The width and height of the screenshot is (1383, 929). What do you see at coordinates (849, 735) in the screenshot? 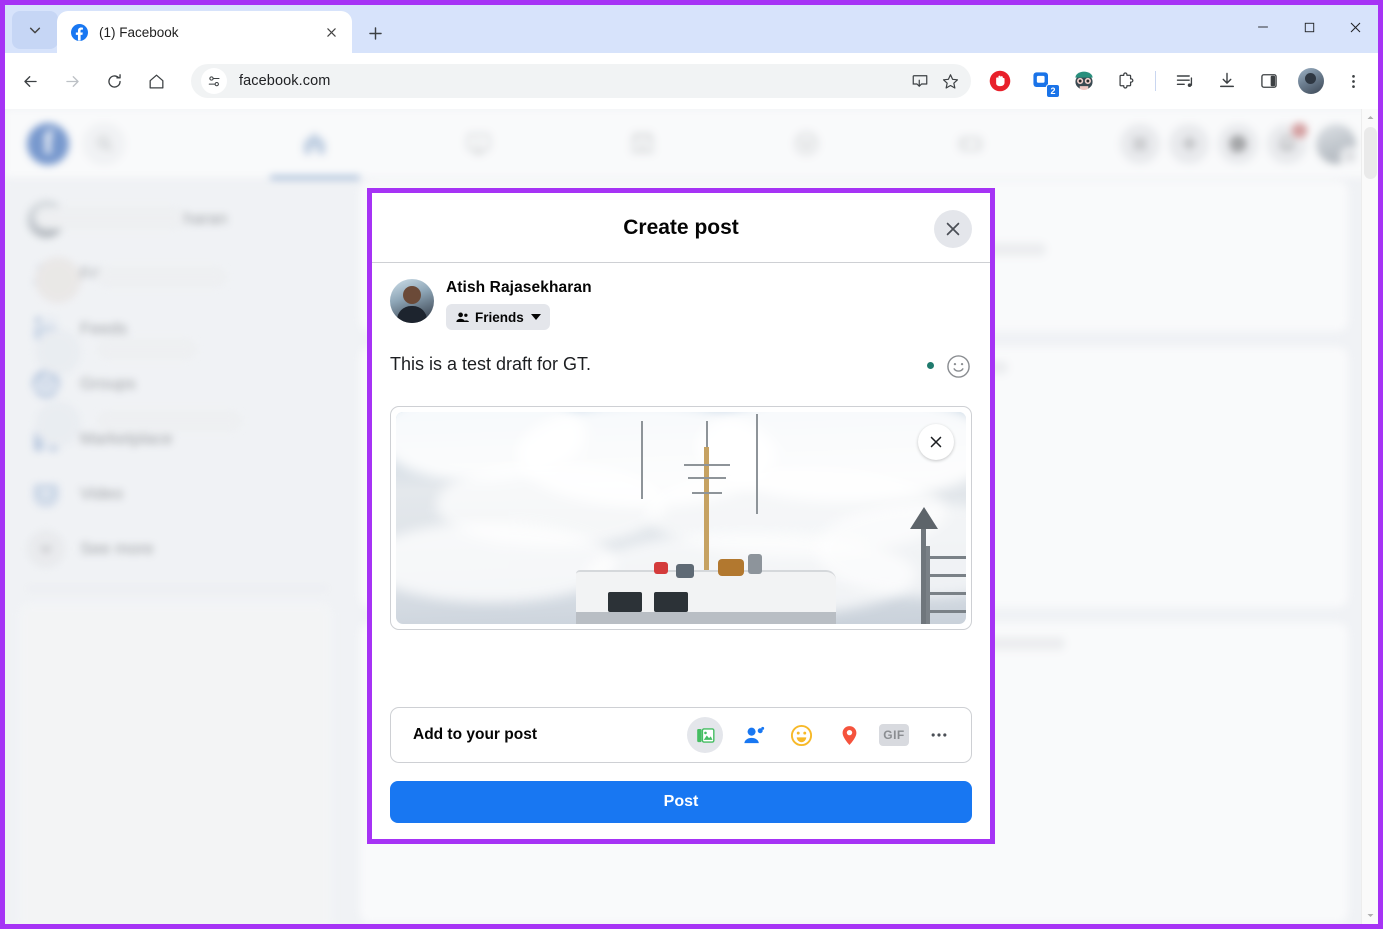
I see `check-in-button` at bounding box center [849, 735].